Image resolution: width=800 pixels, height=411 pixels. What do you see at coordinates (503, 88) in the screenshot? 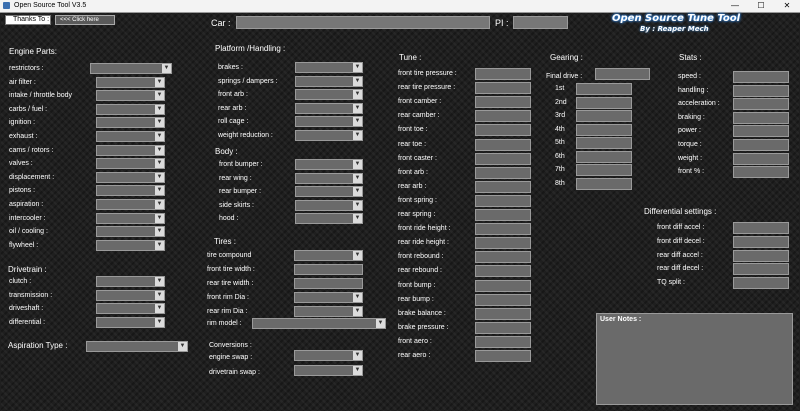
I see `tune-rear-tire-pressure-input` at bounding box center [503, 88].